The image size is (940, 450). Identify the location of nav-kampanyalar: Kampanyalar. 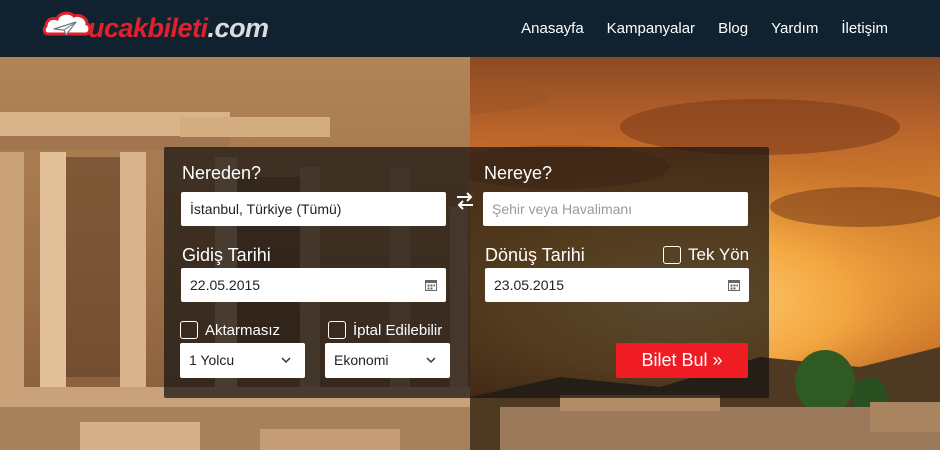
(651, 28).